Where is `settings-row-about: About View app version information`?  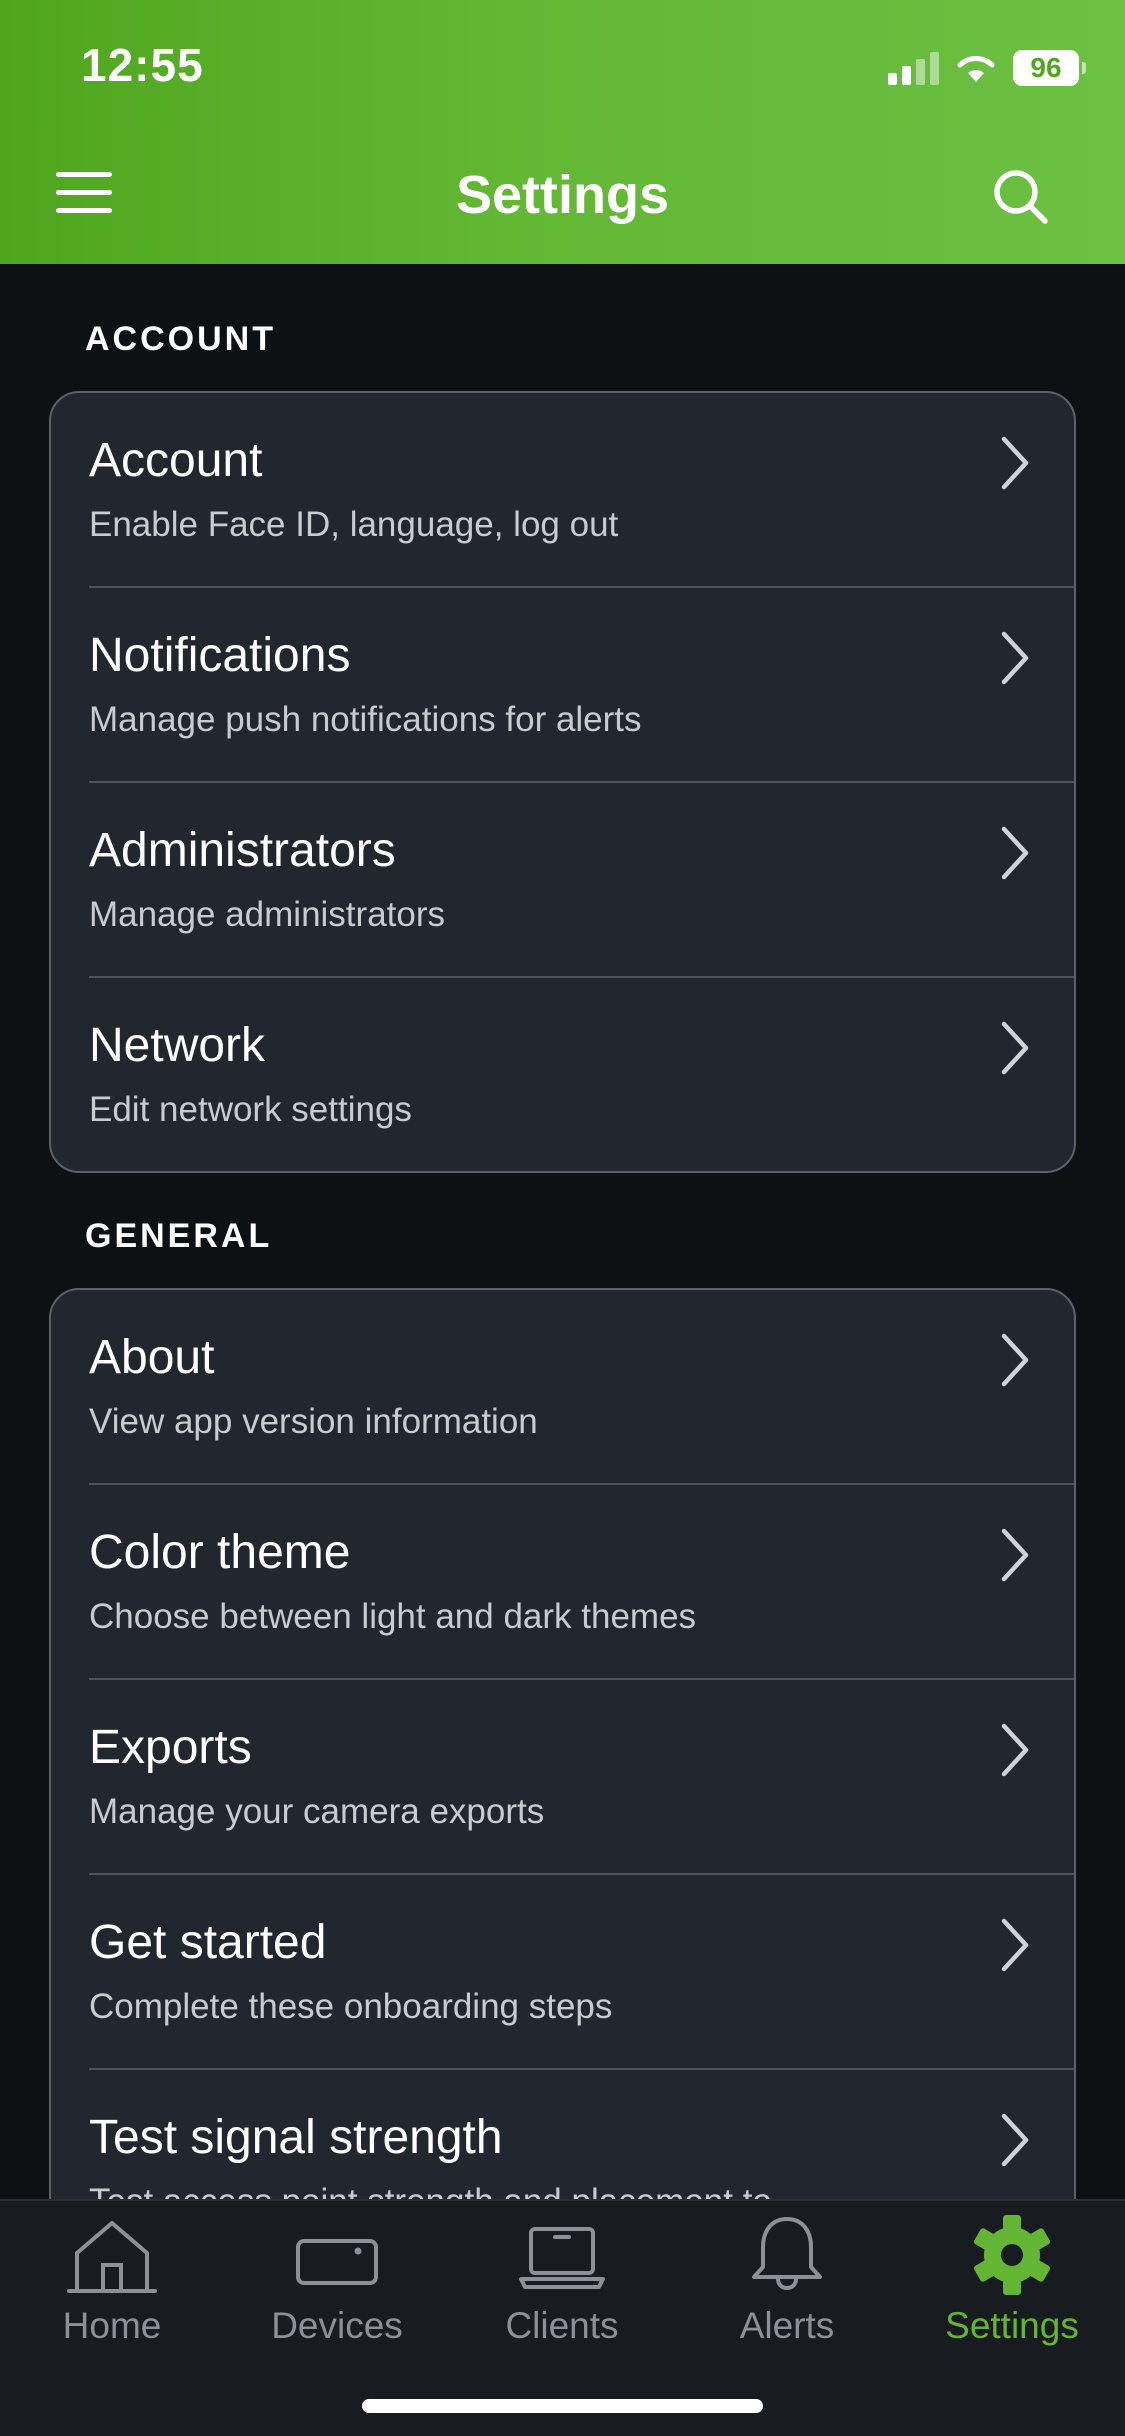 settings-row-about: About View app version information is located at coordinates (562, 1387).